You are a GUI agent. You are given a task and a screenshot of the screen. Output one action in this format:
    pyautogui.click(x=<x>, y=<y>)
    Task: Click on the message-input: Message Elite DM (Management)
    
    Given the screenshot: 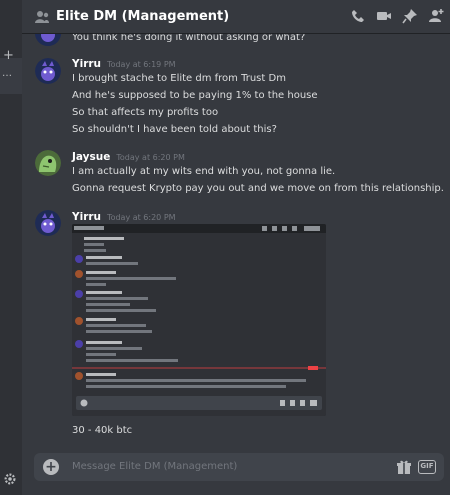 What is the action you would take?
    pyautogui.click(x=154, y=466)
    